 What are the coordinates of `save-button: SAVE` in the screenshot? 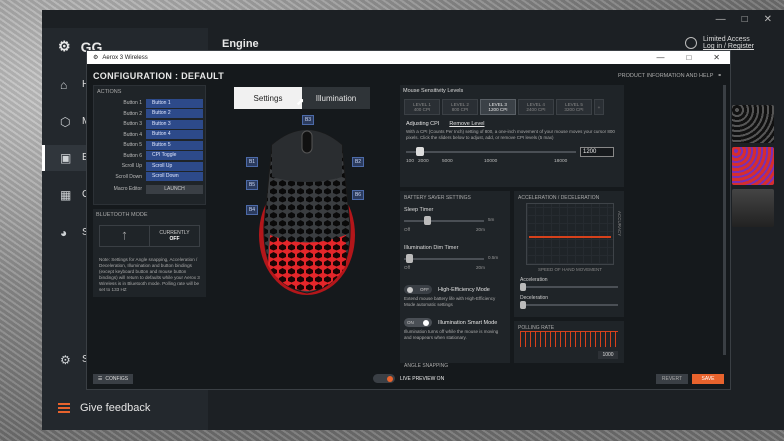 It's located at (708, 379).